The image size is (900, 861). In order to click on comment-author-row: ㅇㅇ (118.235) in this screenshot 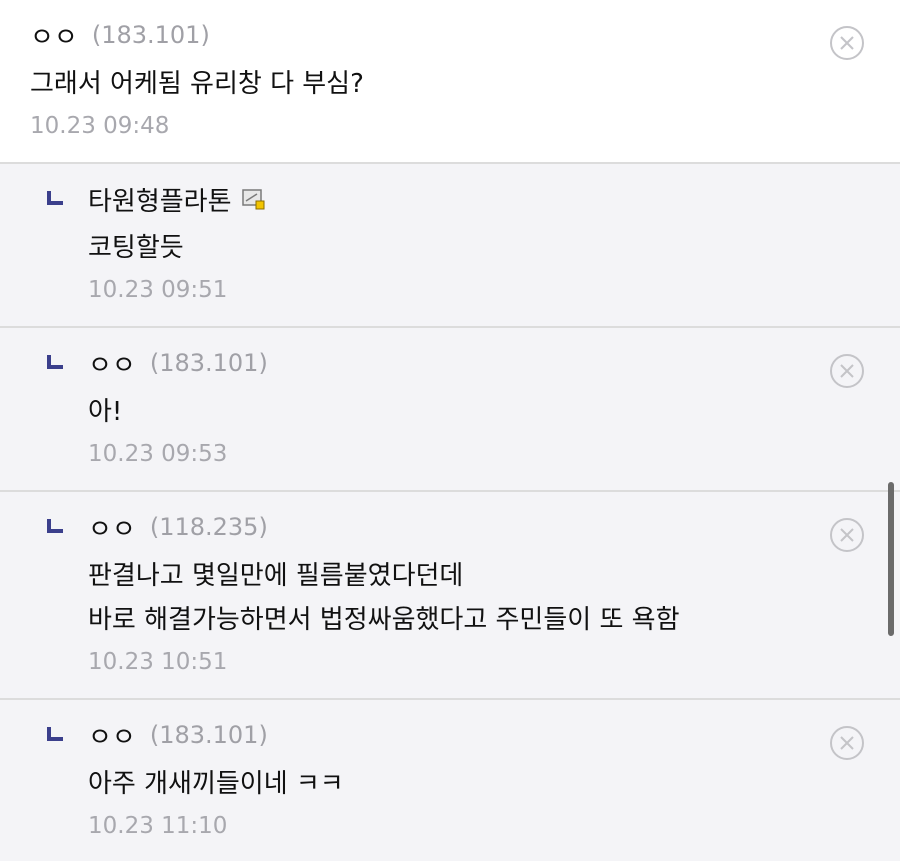, I will do `click(178, 527)`.